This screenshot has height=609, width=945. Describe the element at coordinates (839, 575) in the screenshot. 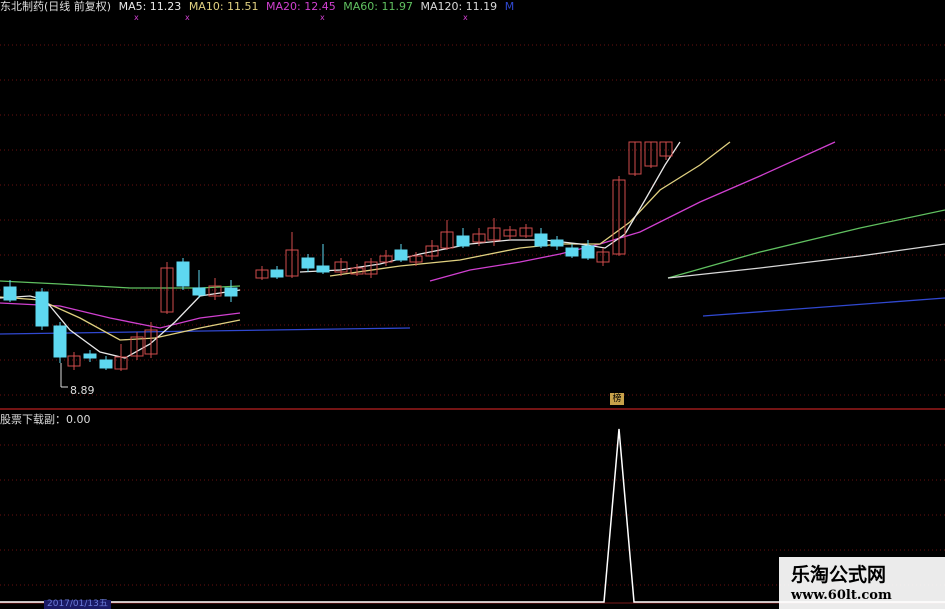

I see `watermark-title: 乐淘公式网` at that location.